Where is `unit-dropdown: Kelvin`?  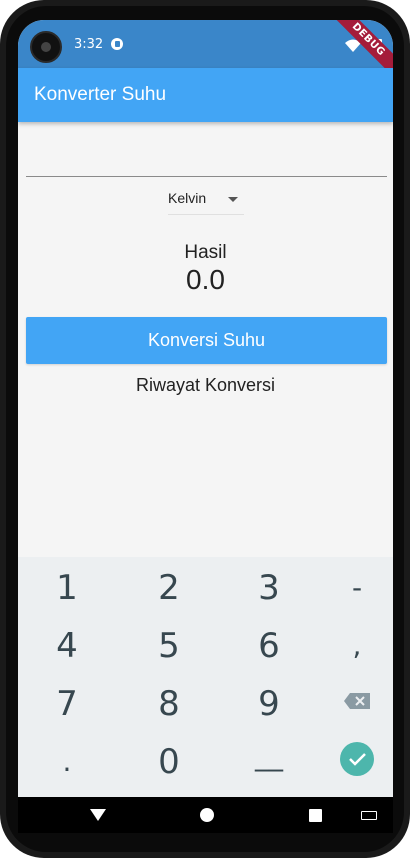 unit-dropdown: Kelvin is located at coordinates (206, 201).